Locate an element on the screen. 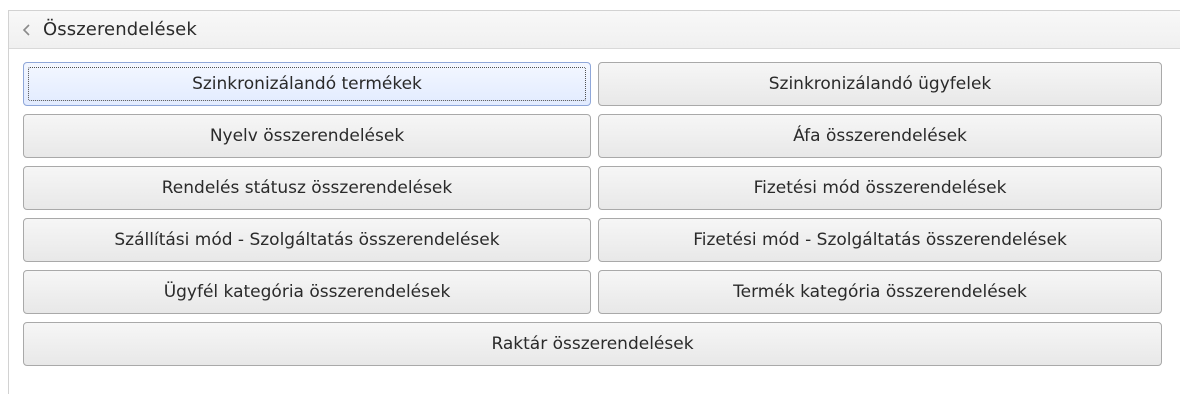  vat-mappings-button: Áfa összerendelések is located at coordinates (880, 136).